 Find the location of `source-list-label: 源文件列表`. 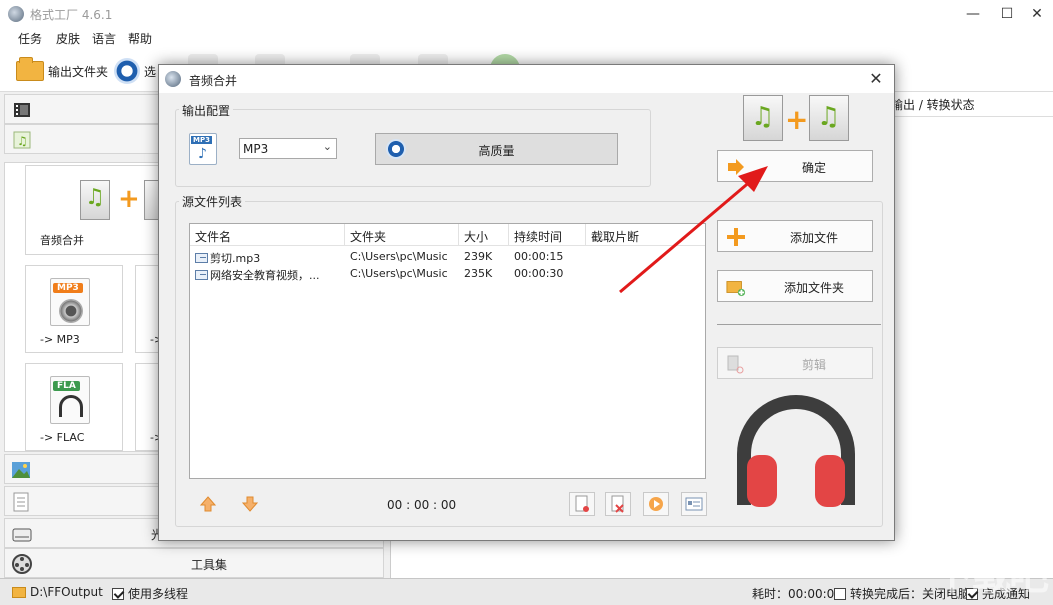

source-list-label: 源文件列表 is located at coordinates (212, 201).